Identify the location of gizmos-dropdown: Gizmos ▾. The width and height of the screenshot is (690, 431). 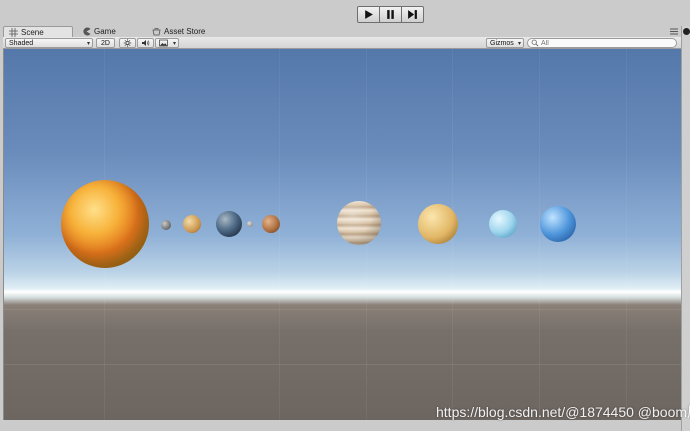
(505, 43).